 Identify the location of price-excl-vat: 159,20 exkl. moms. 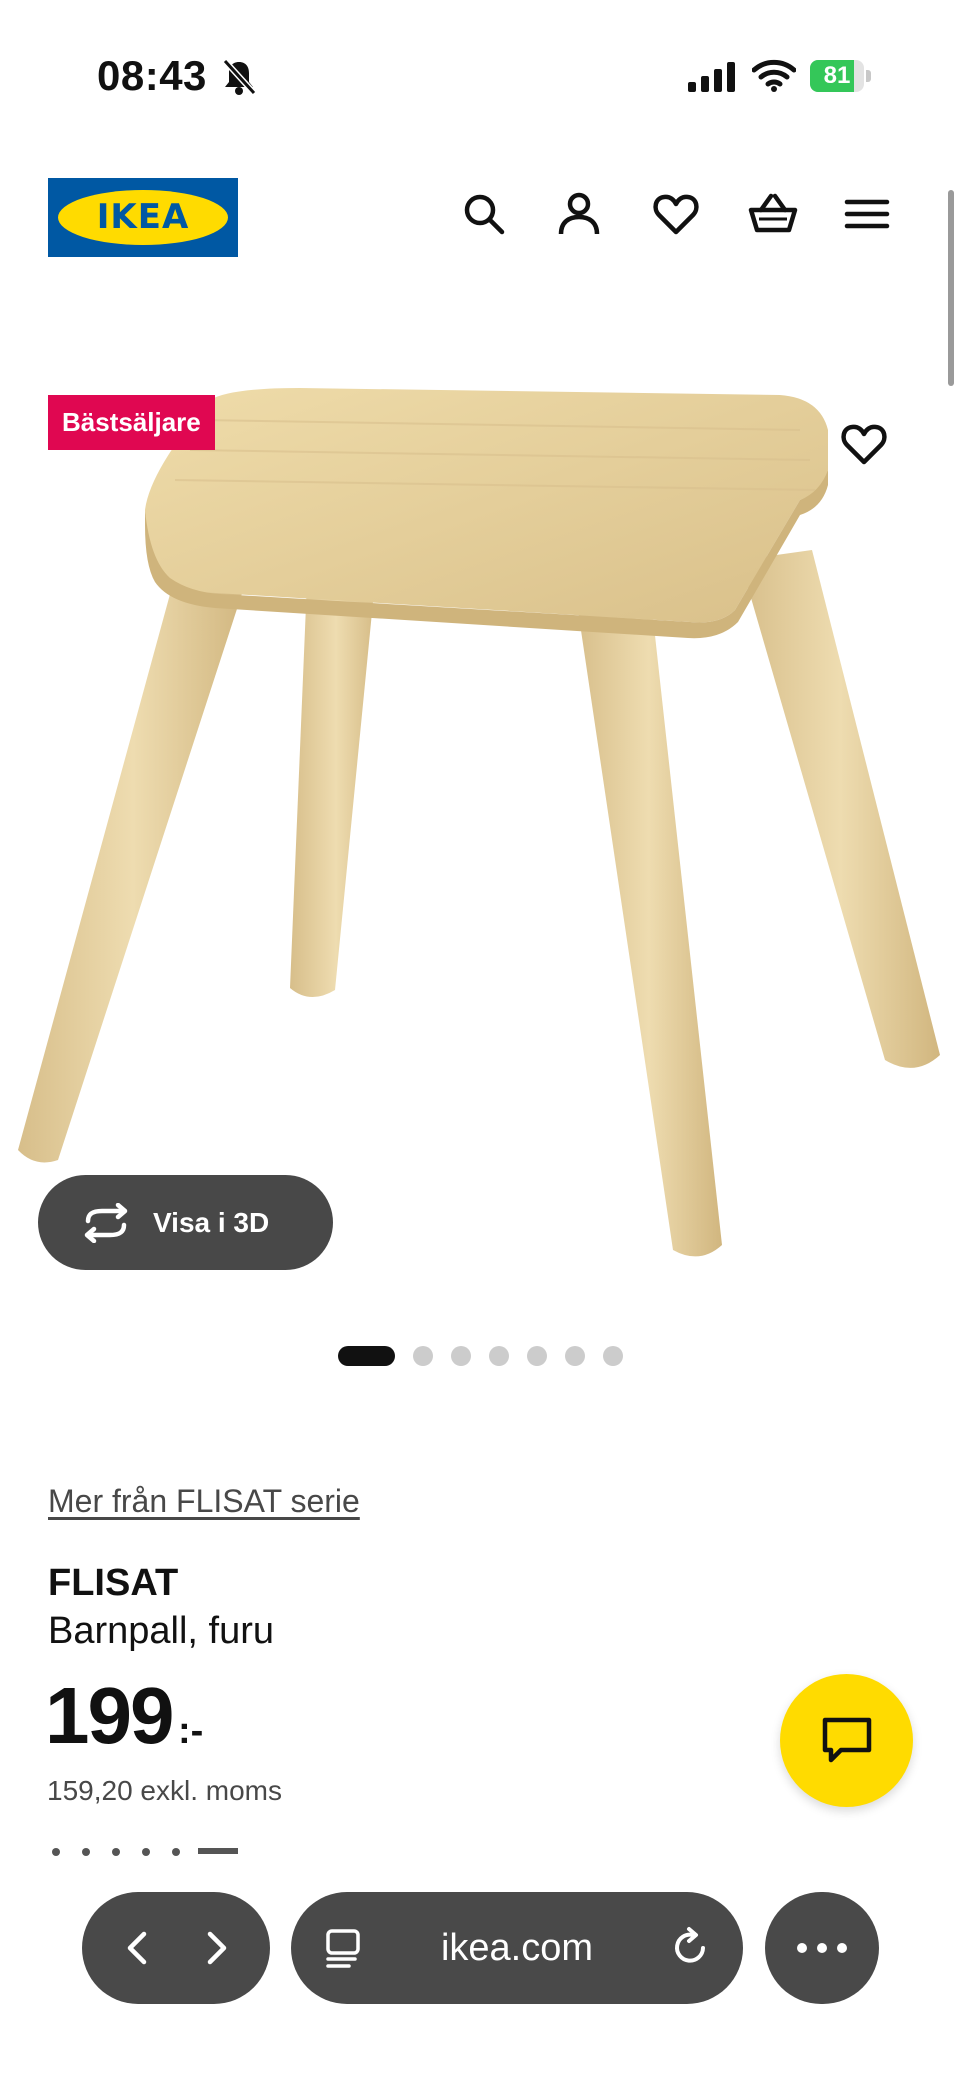
(164, 1790).